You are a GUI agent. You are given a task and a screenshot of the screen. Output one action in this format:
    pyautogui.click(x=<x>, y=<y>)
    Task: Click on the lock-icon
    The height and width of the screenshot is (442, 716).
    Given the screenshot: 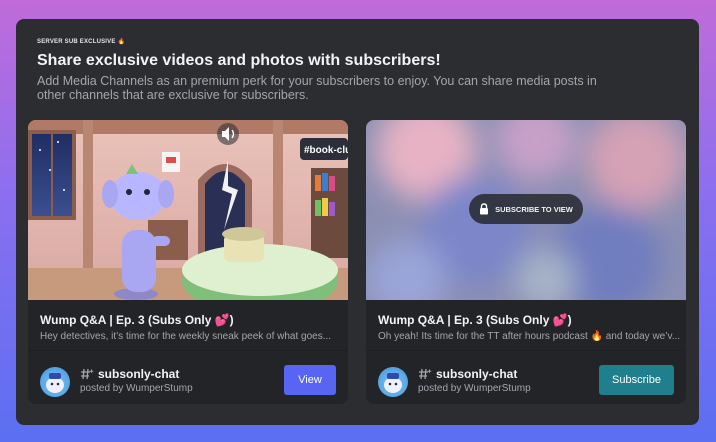 What is the action you would take?
    pyautogui.click(x=484, y=209)
    